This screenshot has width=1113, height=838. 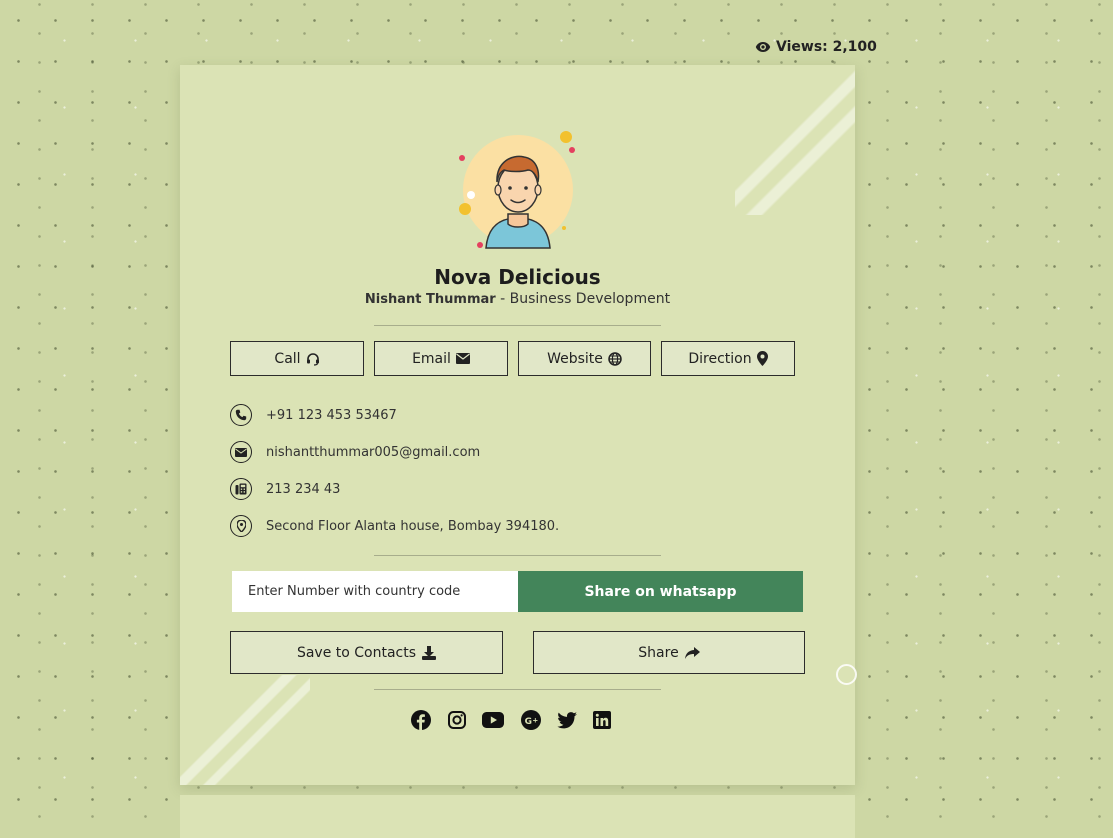 I want to click on contact-fax-text: 213 234 43, so click(x=303, y=489).